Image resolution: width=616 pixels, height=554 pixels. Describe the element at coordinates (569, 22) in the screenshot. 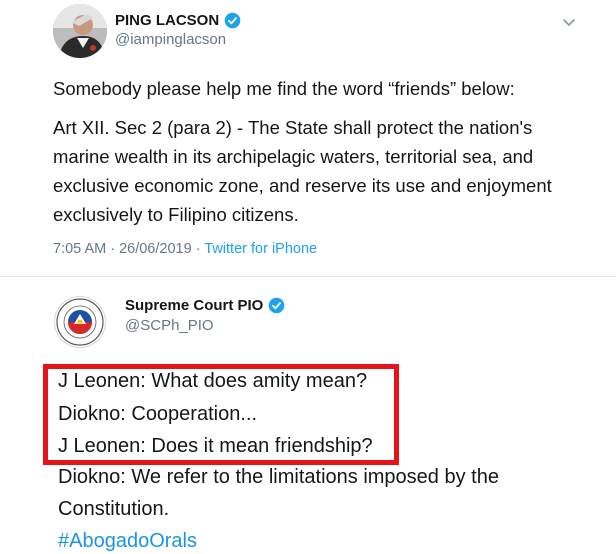

I see `chevron-down-icon` at that location.